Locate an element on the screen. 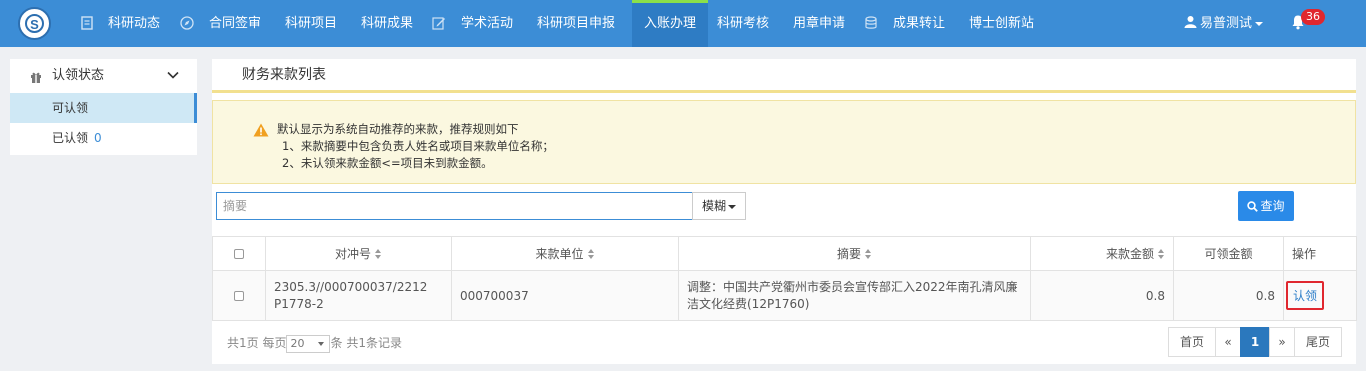 This screenshot has width=1366, height=371. sidebar-group-header: 认领状态 is located at coordinates (103, 76).